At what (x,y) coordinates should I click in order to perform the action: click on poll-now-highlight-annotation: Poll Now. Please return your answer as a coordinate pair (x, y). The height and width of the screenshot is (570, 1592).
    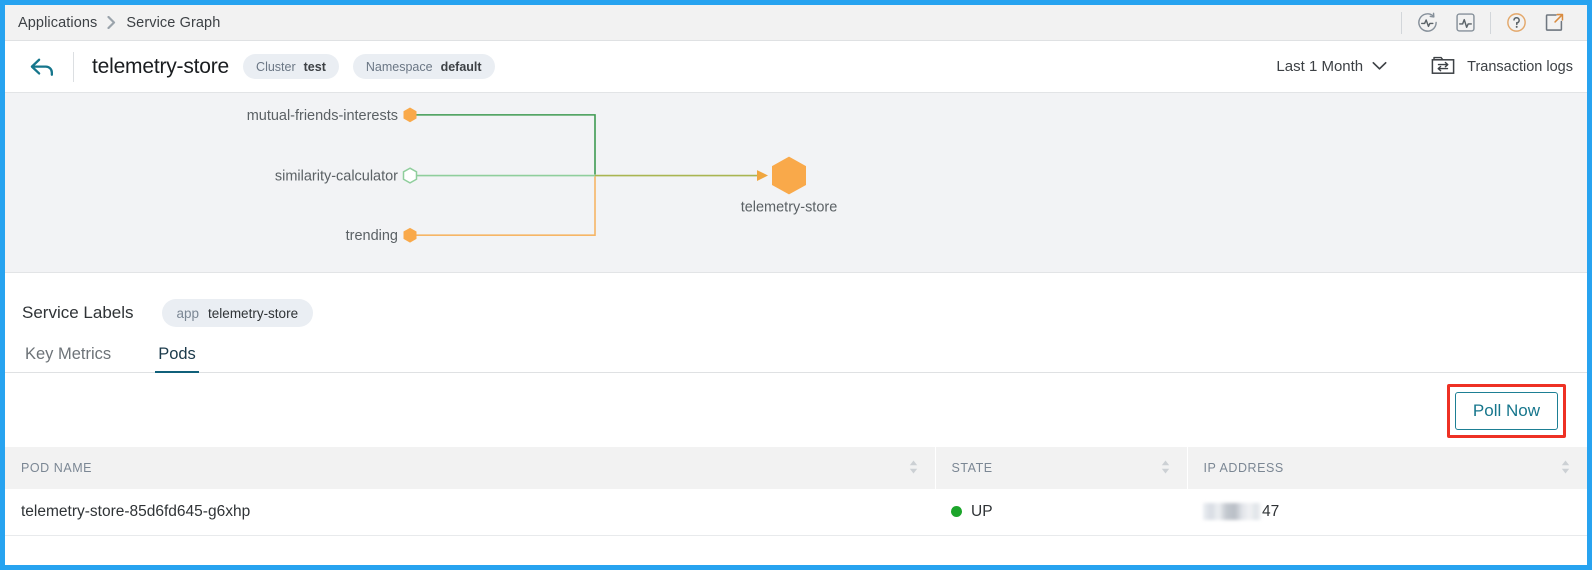
    Looking at the image, I should click on (1506, 411).